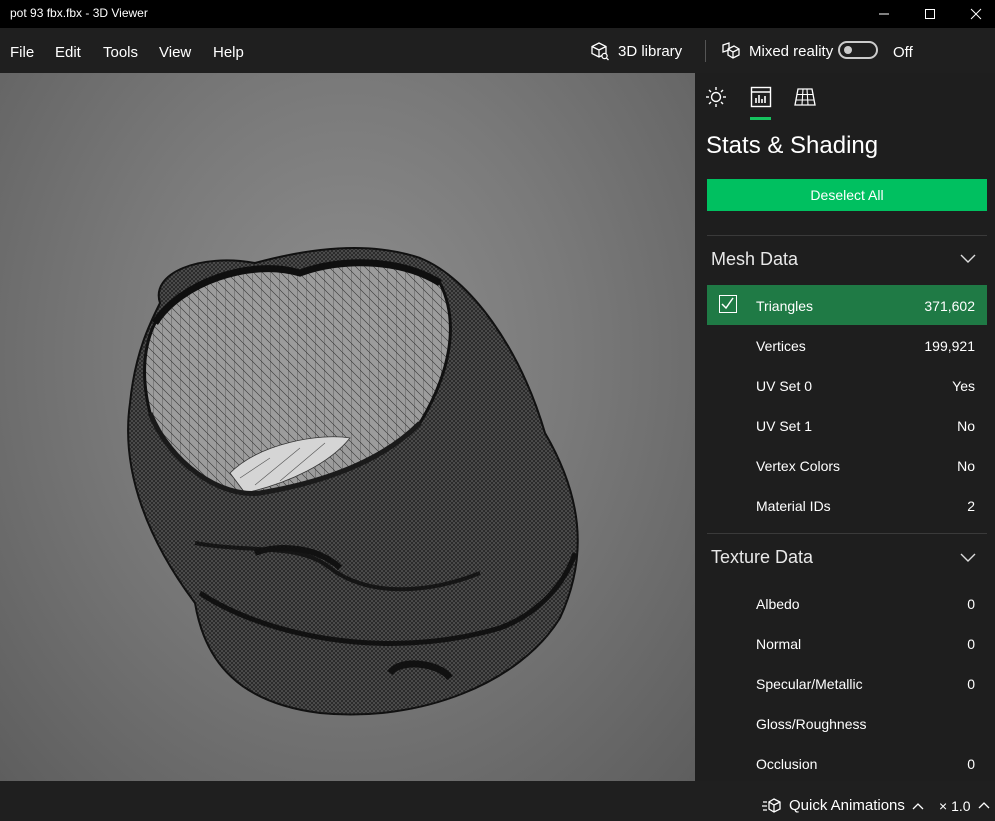  Describe the element at coordinates (848, 50) in the screenshot. I see `toggle-knob` at that location.